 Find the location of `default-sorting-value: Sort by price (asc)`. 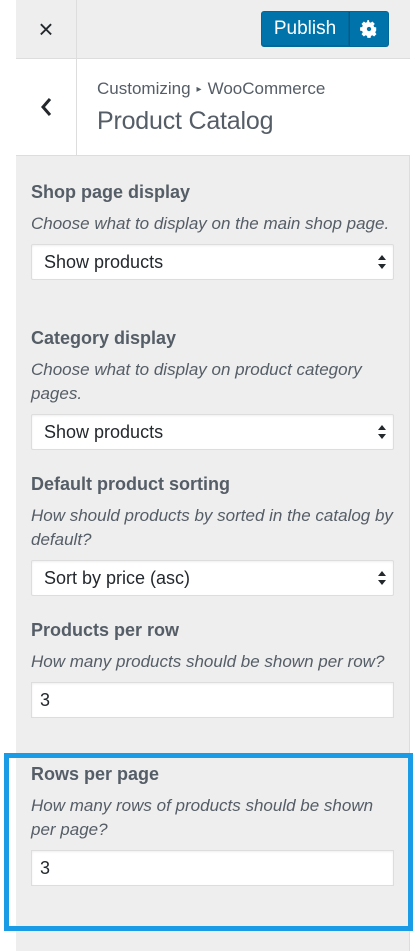

default-sorting-value: Sort by price (asc) is located at coordinates (117, 577).